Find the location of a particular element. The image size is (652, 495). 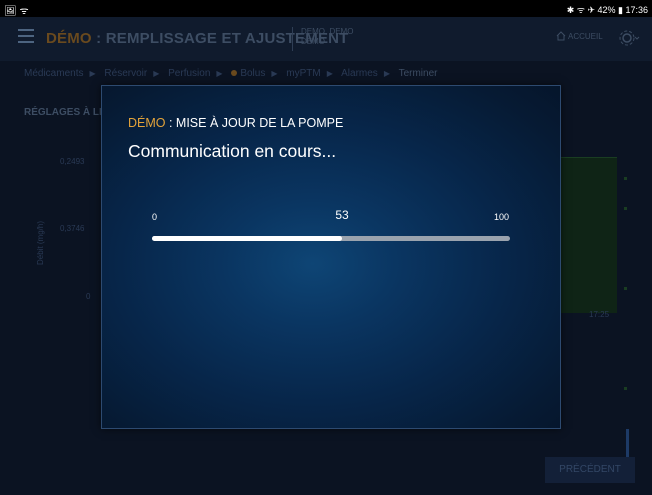

previous-button: PRÉCÉDENT is located at coordinates (590, 470).